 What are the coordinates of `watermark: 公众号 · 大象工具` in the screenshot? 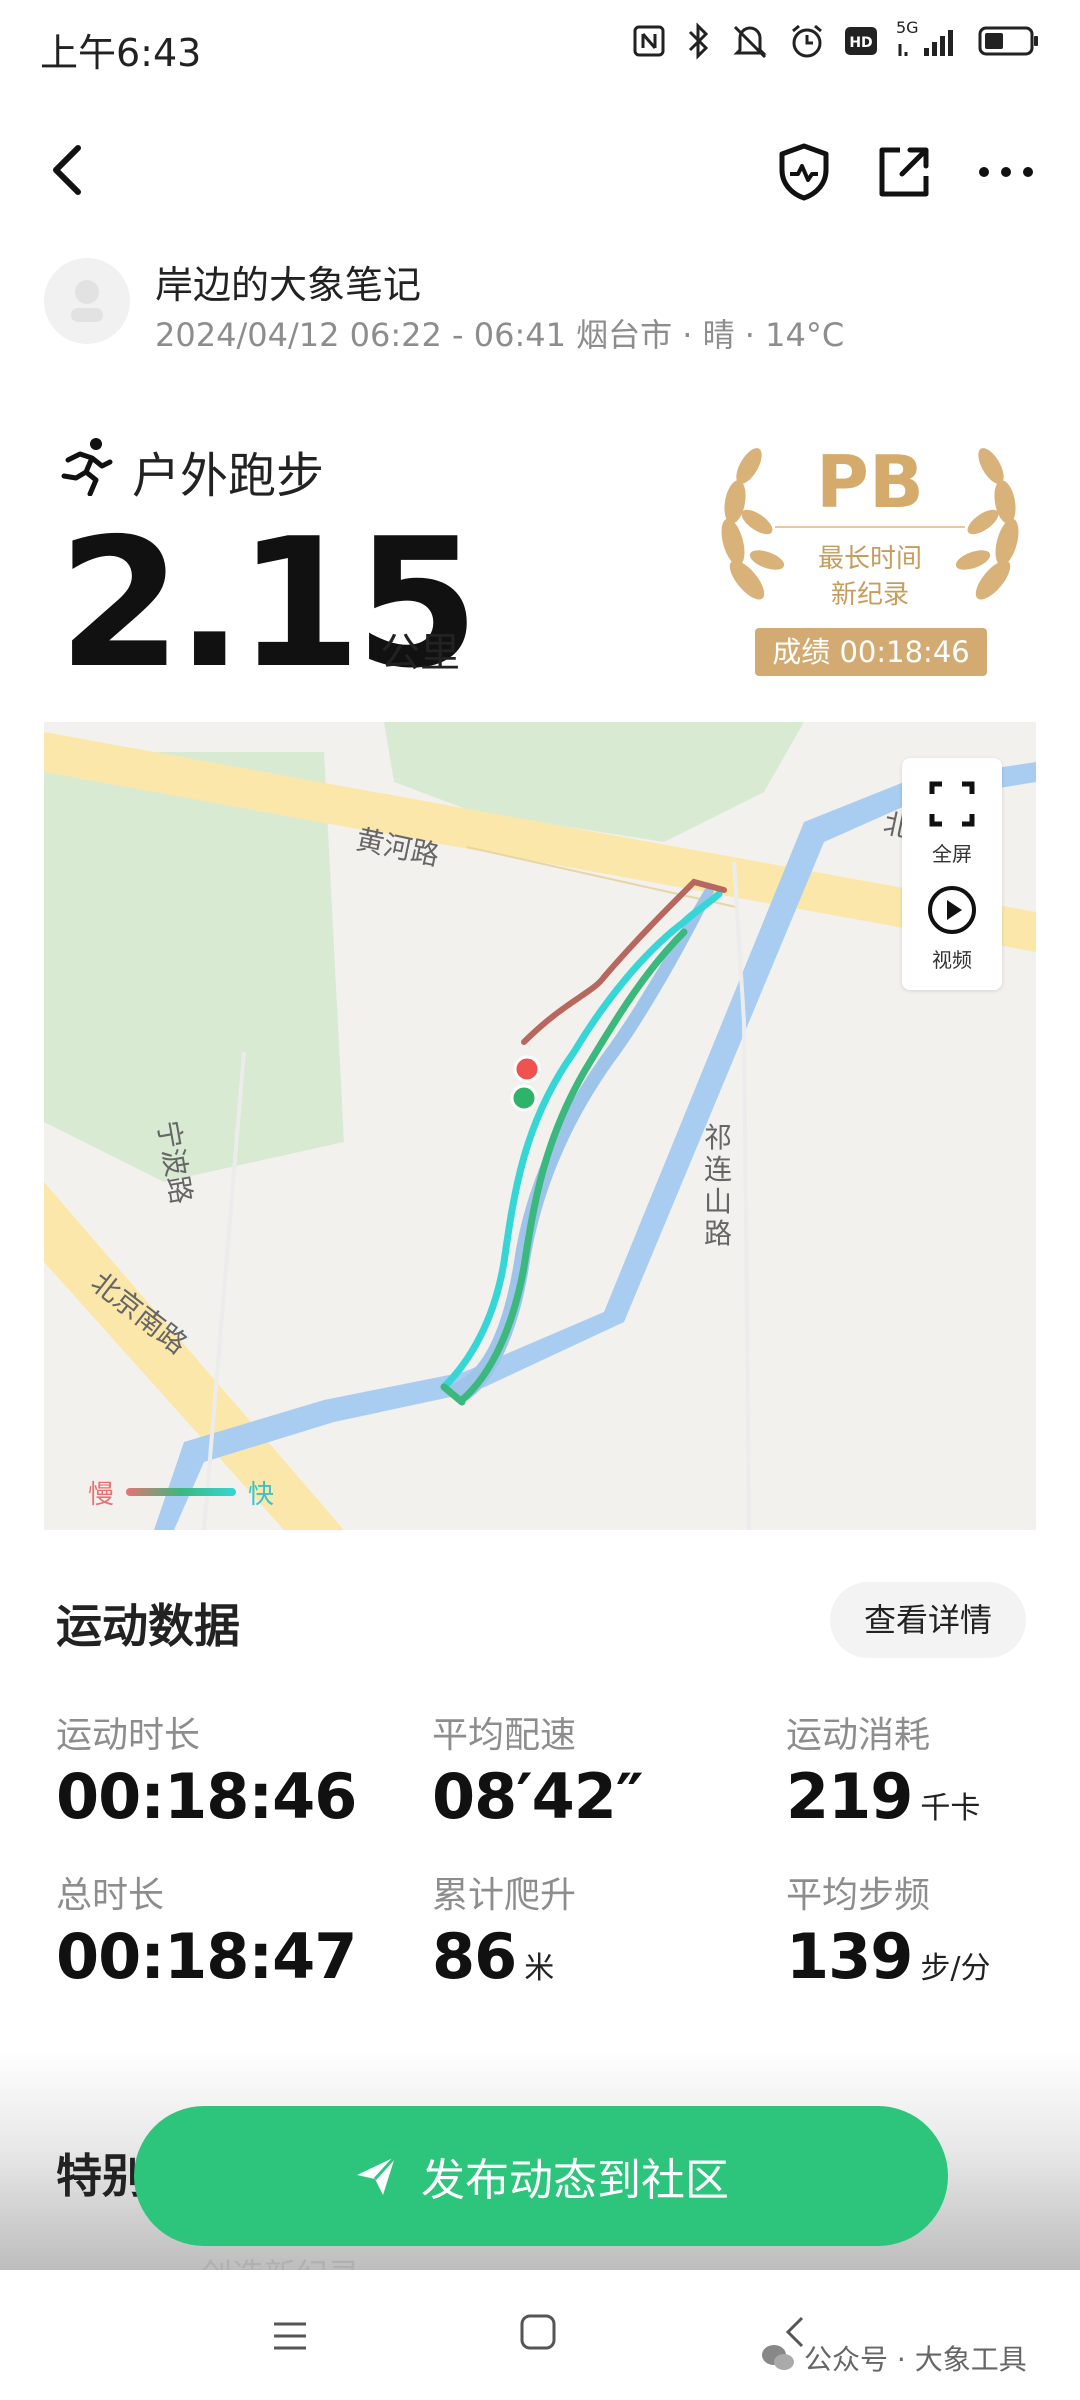 It's located at (893, 2358).